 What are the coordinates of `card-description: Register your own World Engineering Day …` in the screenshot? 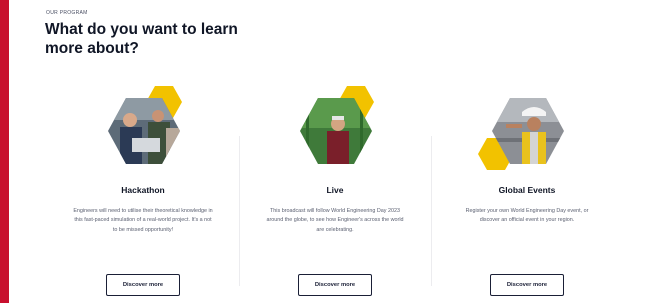 It's located at (527, 216).